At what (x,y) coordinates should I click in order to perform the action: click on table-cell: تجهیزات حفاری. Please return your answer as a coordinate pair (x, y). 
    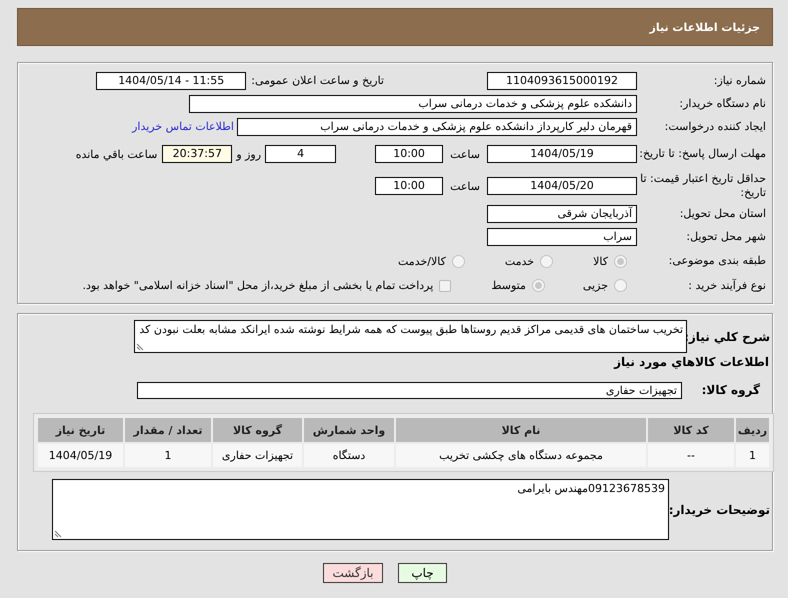
    Looking at the image, I should click on (257, 455).